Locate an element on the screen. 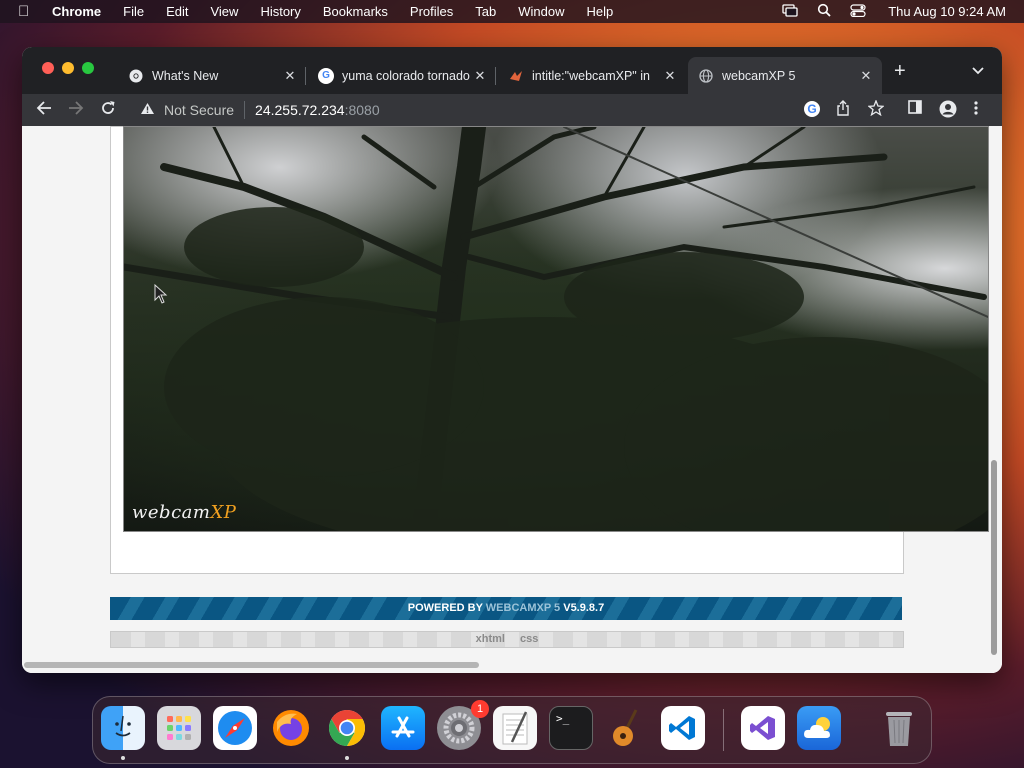 Image resolution: width=1024 pixels, height=768 pixels. tab-yuma-search: G yuma colorado tornado ✕ is located at coordinates (402, 75).